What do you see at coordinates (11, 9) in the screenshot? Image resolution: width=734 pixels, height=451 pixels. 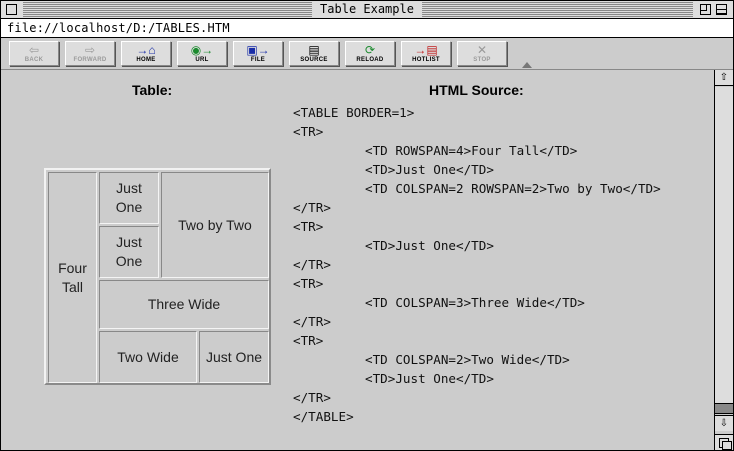 I see `close-box` at bounding box center [11, 9].